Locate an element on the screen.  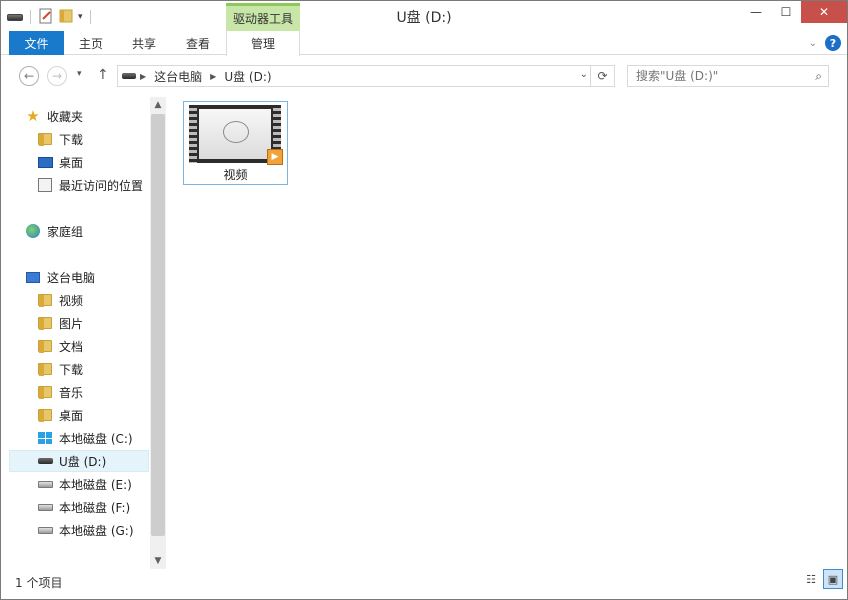
tab-manage: 管理 is located at coordinates (263, 43).